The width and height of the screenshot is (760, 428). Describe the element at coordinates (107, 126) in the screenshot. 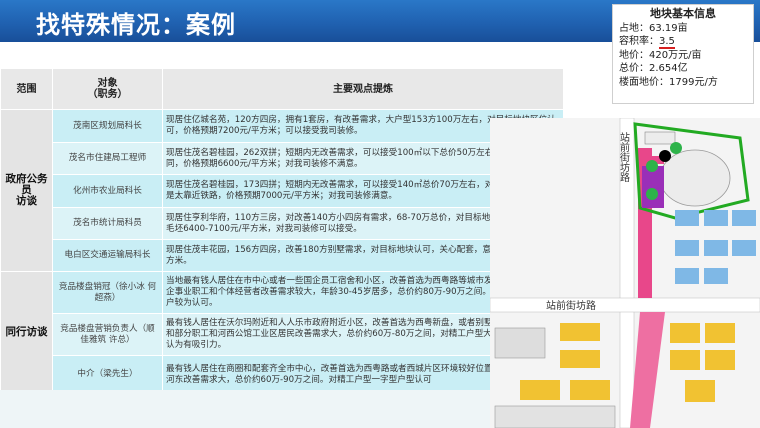

I see `row-object: 茂南区规划局科长` at that location.